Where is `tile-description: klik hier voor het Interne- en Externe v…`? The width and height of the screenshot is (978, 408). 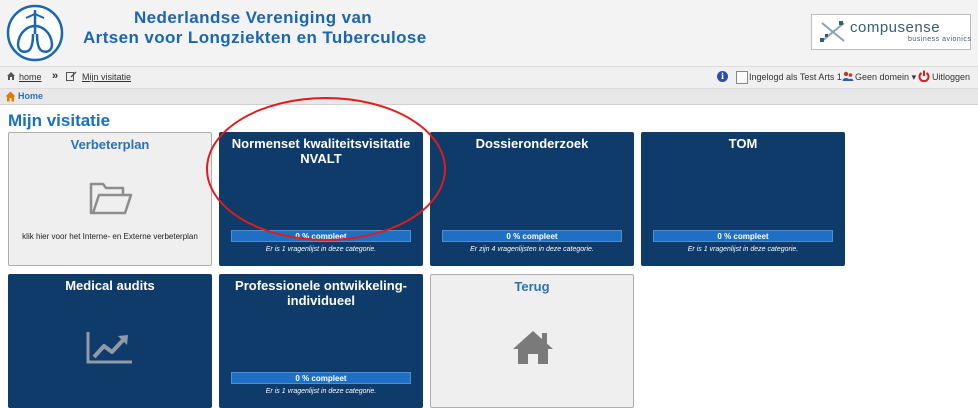 tile-description: klik hier voor het Interne- en Externe v… is located at coordinates (110, 236).